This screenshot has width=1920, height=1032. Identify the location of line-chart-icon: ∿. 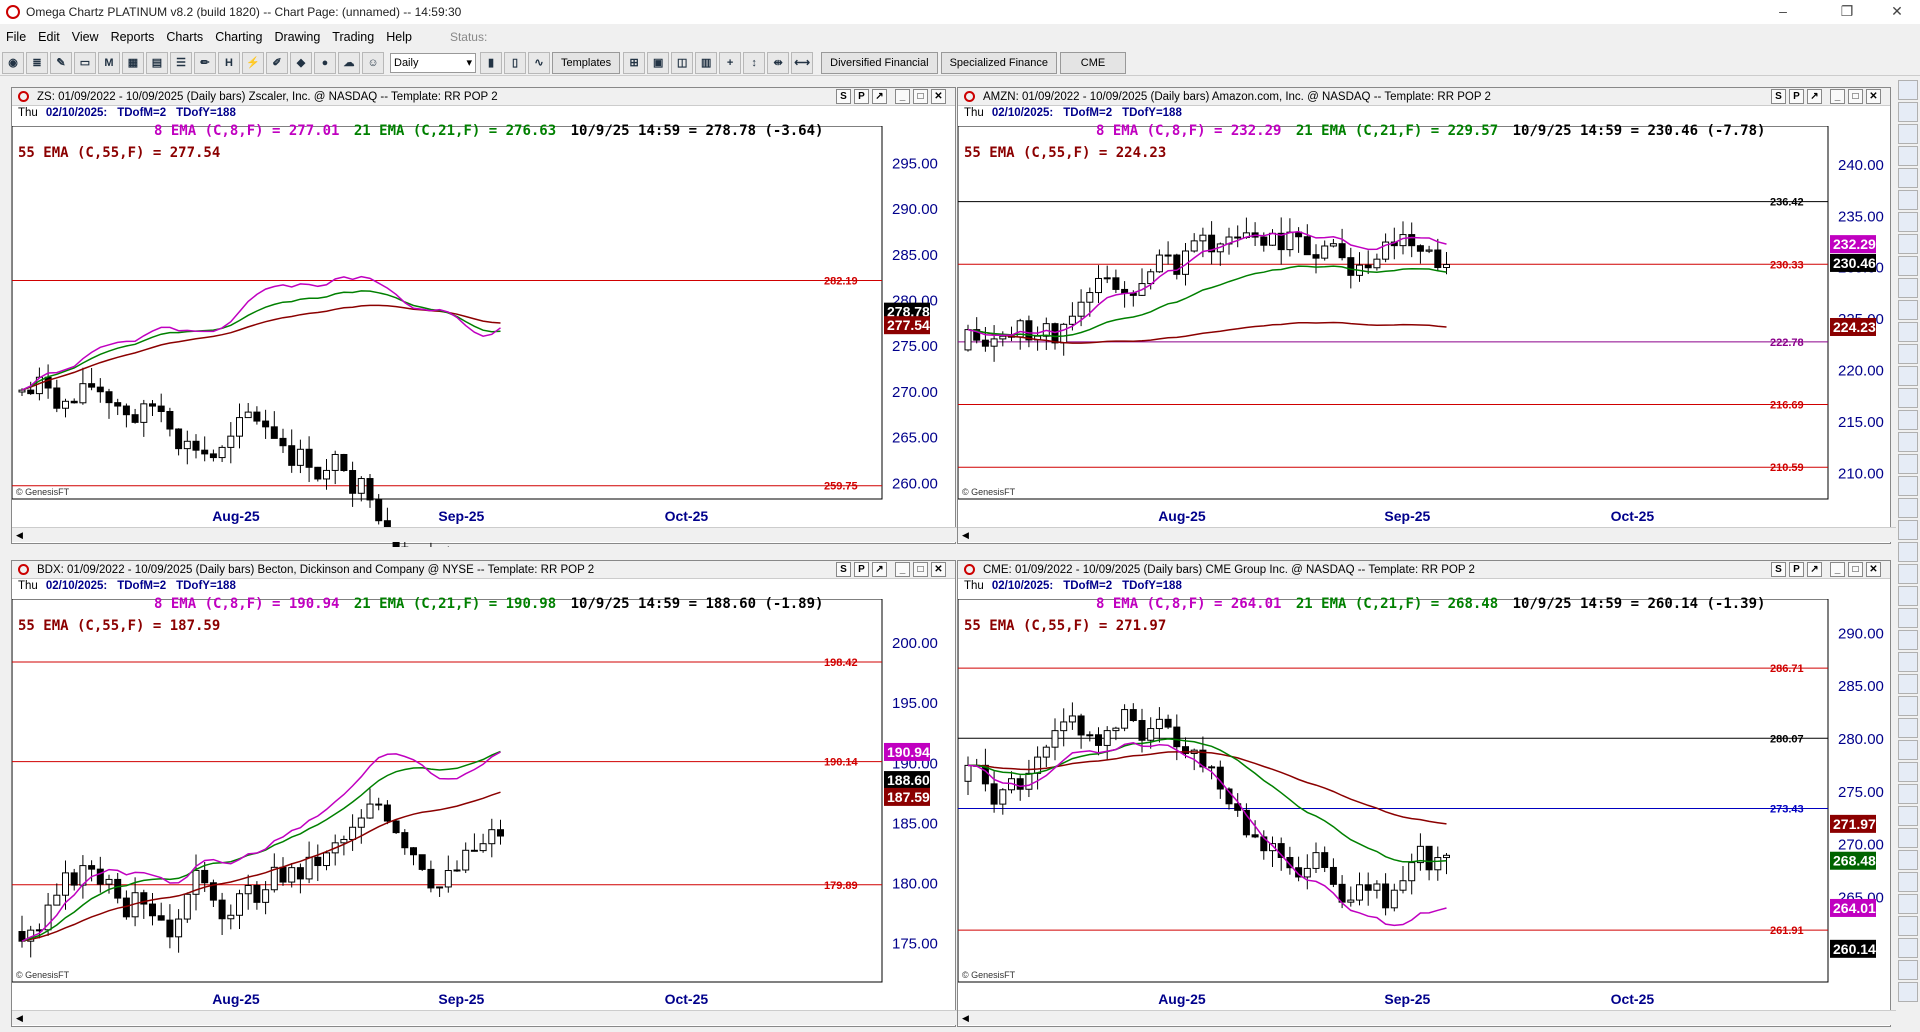
(539, 62).